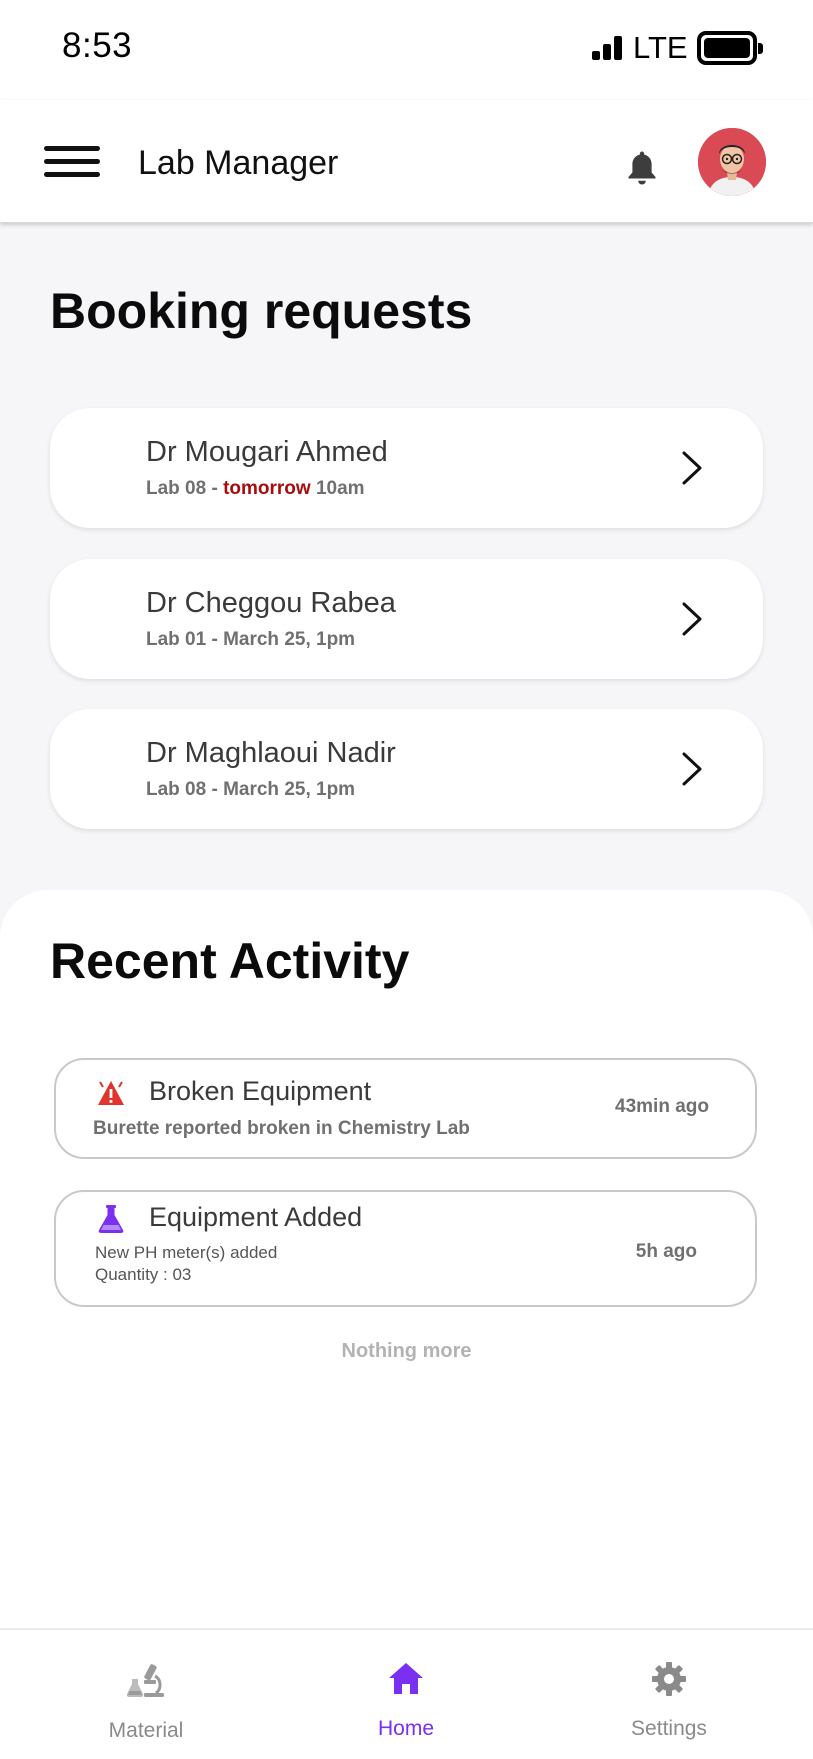 The height and width of the screenshot is (1759, 813). Describe the element at coordinates (337, 488) in the screenshot. I see `booking-time: 10am` at that location.